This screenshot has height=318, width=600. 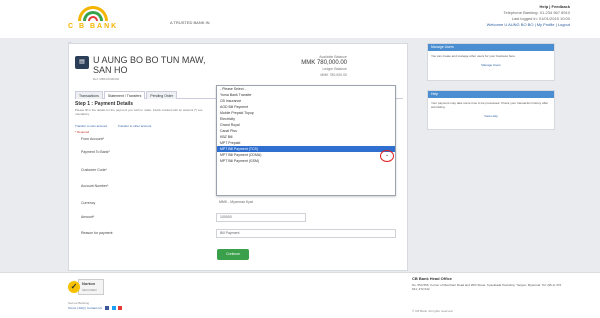 What do you see at coordinates (134, 126) in the screenshot?
I see `subtab-other-account: Transfer to other account` at bounding box center [134, 126].